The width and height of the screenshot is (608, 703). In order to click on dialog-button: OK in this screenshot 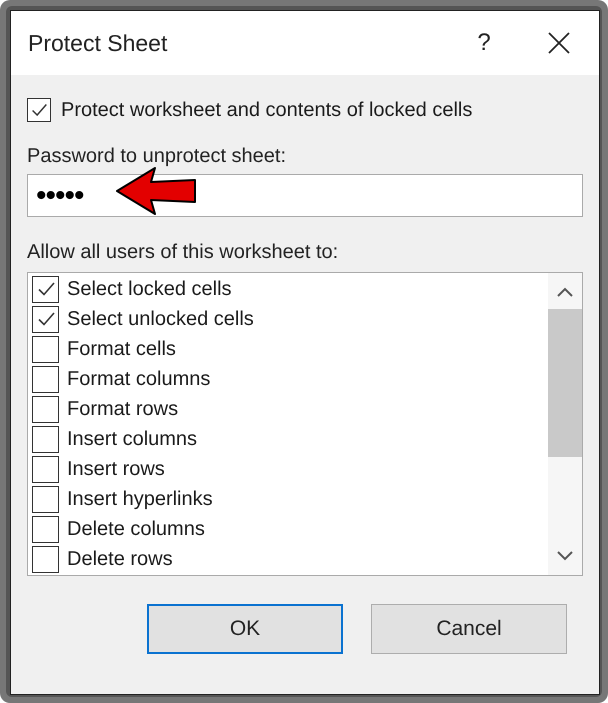, I will do `click(245, 629)`.